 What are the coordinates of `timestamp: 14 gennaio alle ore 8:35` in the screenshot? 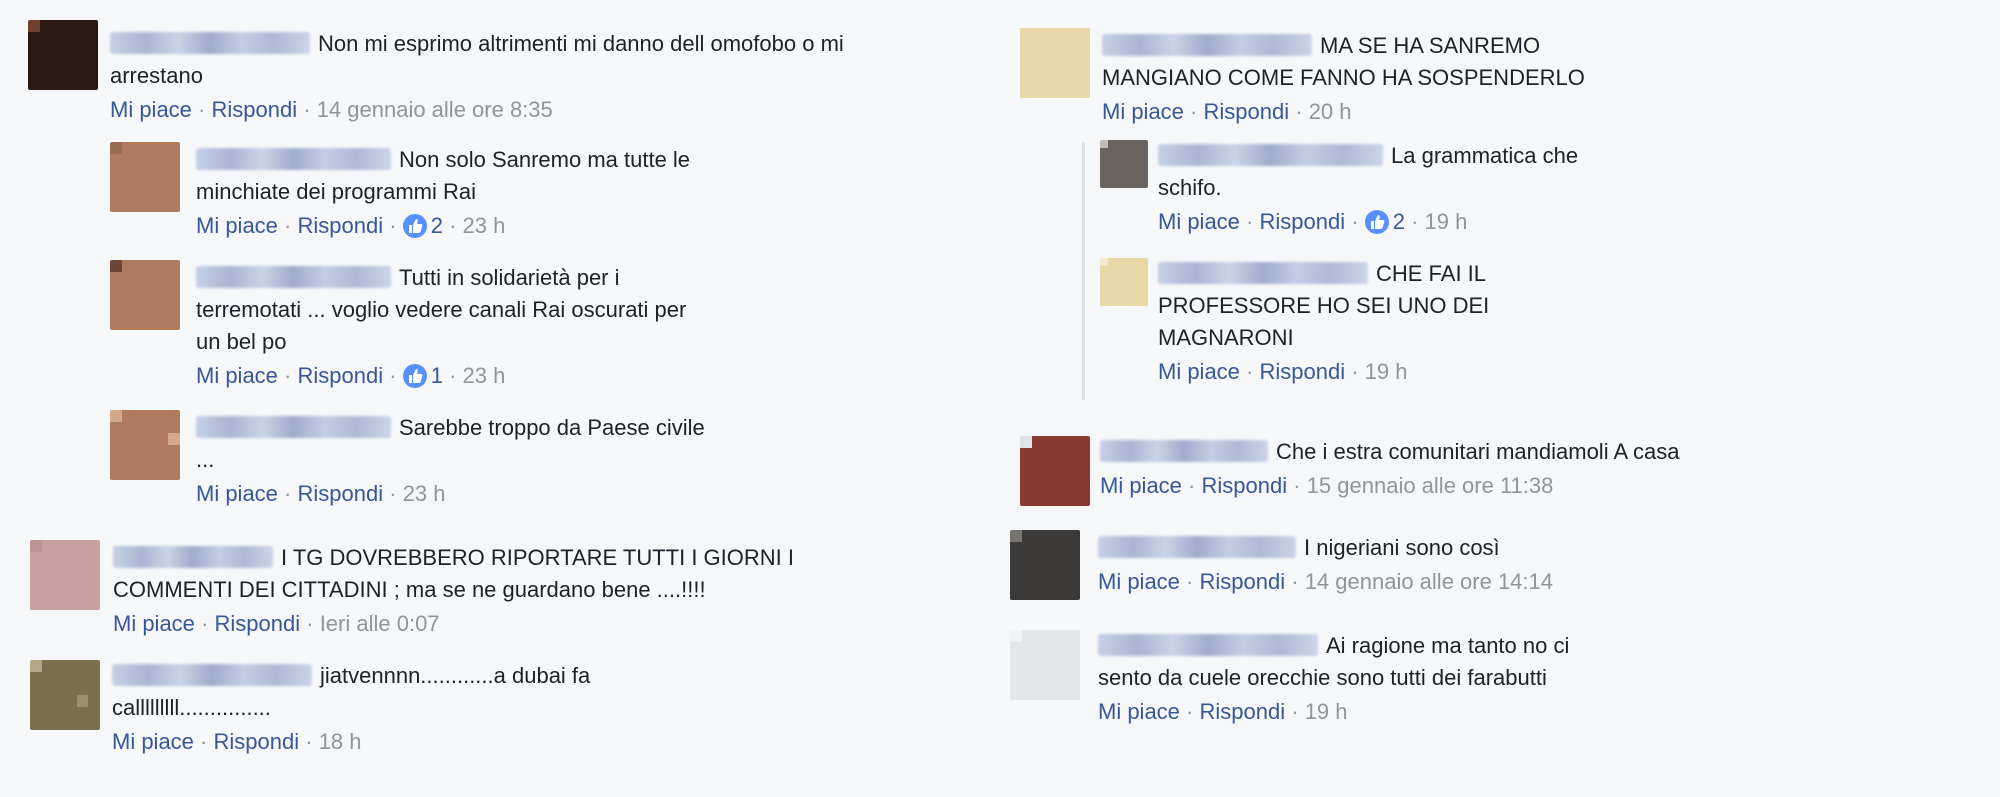 It's located at (435, 109).